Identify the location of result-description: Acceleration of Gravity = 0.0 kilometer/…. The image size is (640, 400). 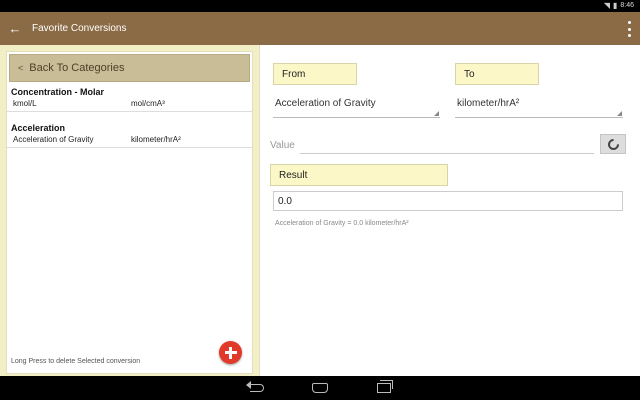
(342, 223).